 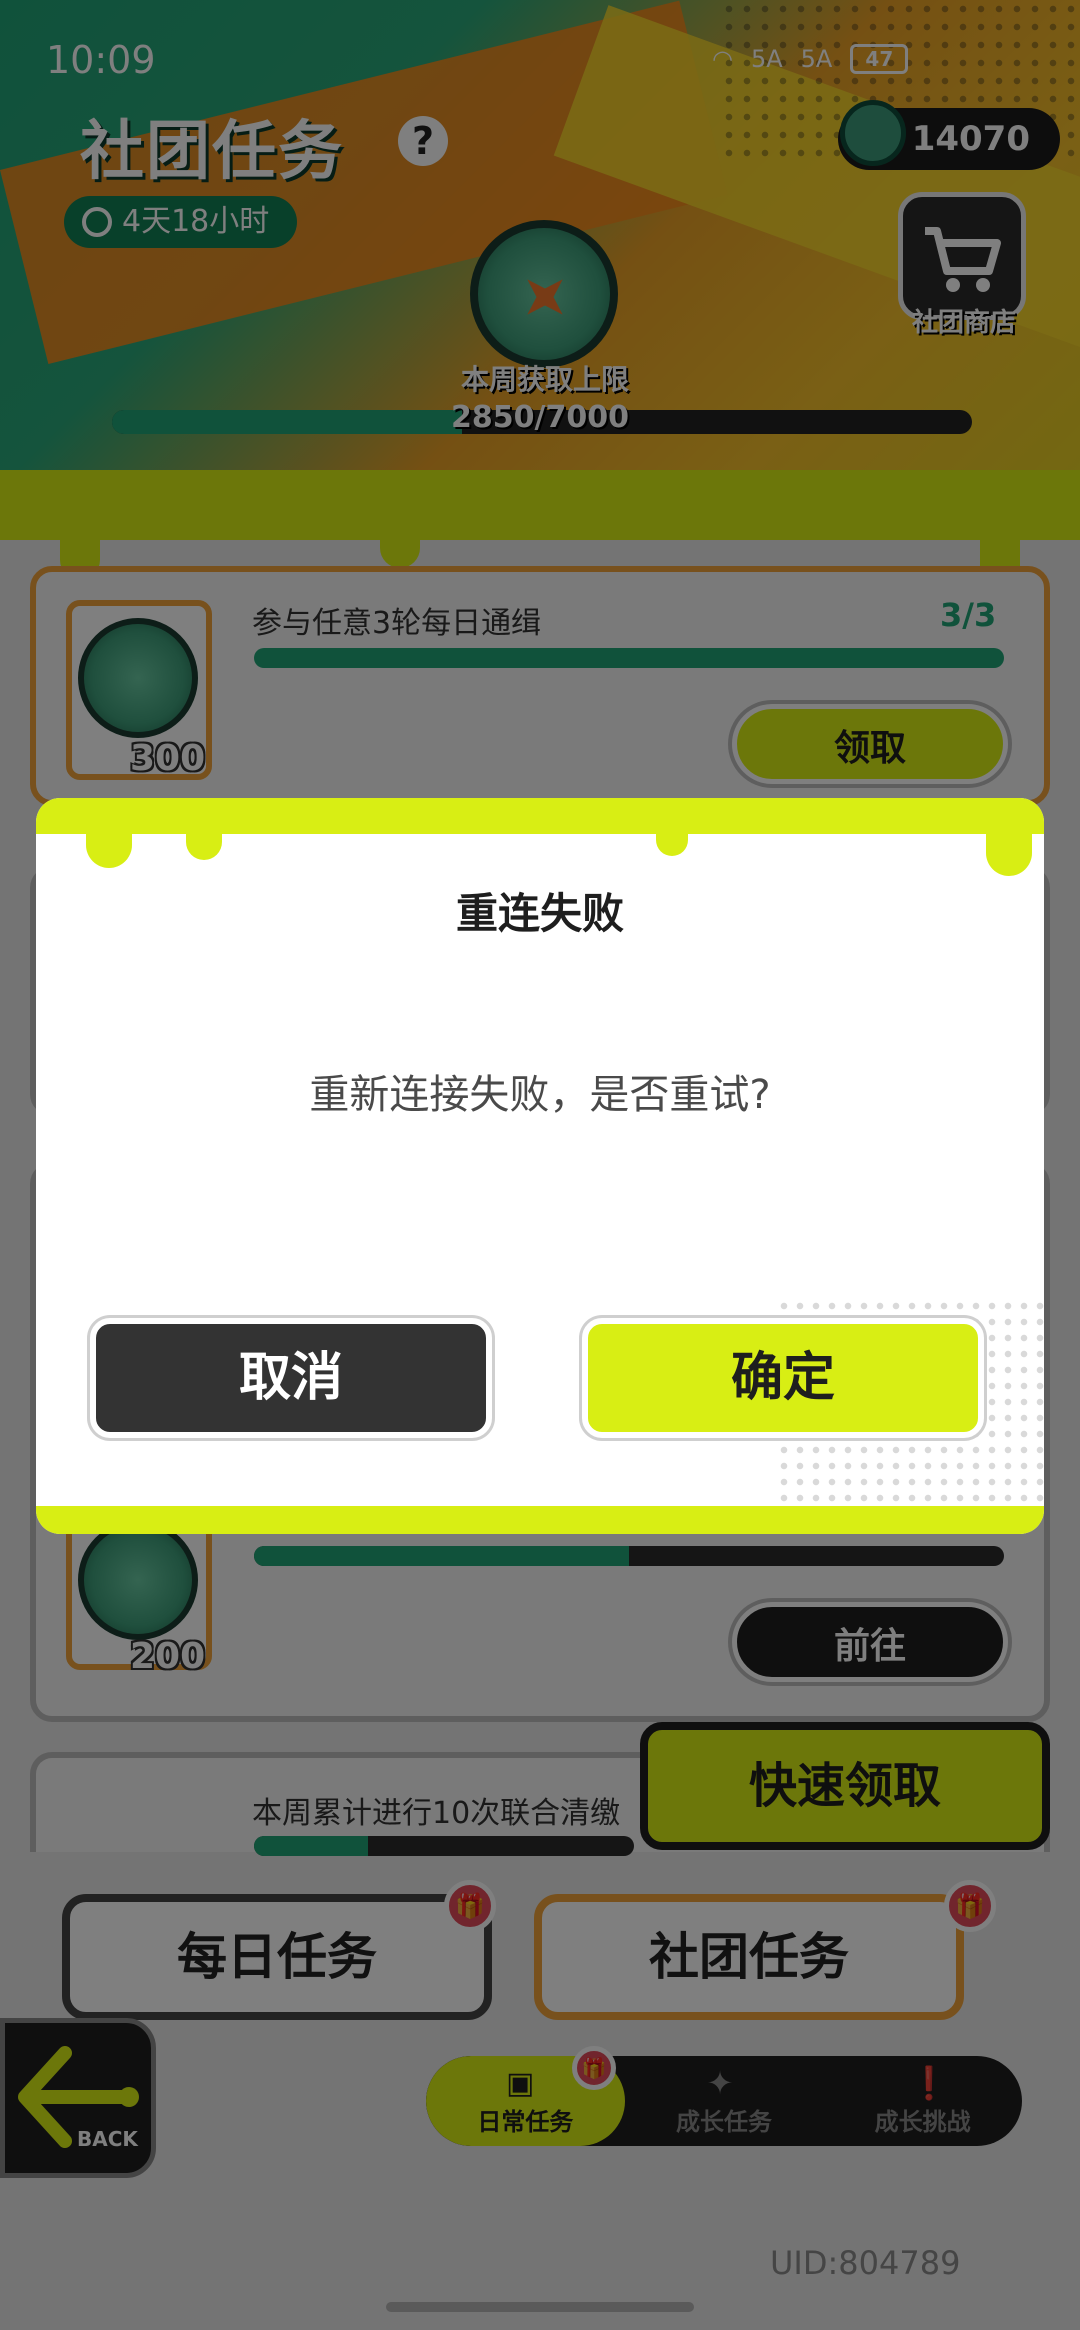 I want to click on dialog-slime-bottom, so click(x=540, y=1520).